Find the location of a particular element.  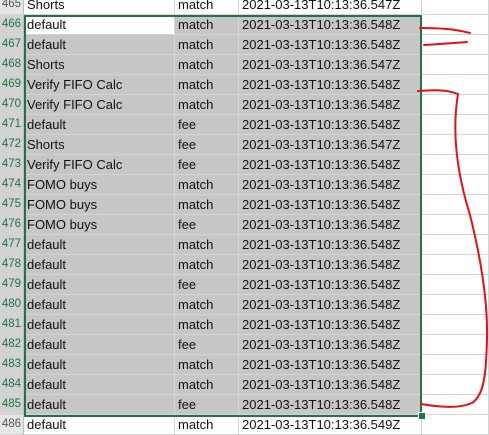

row-number-header: 470 is located at coordinates (12, 105).